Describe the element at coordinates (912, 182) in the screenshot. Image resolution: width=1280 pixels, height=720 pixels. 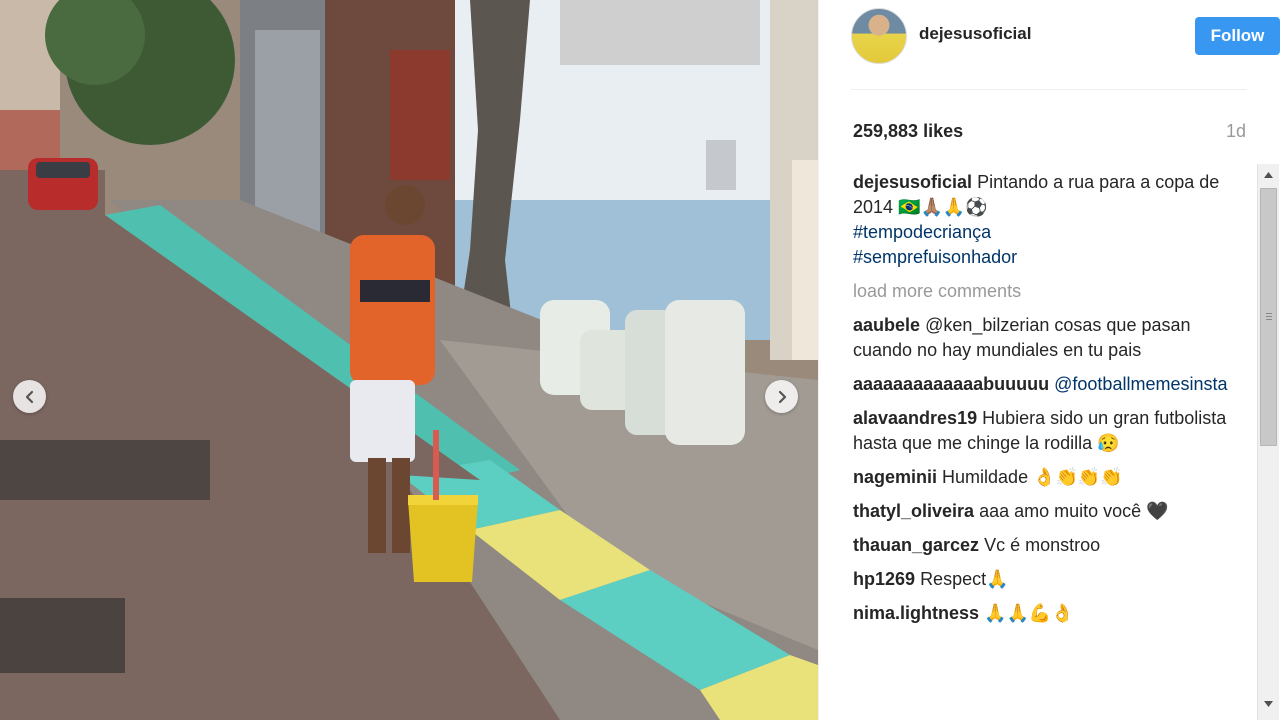
I see `caption-username: dejesusoficial` at that location.